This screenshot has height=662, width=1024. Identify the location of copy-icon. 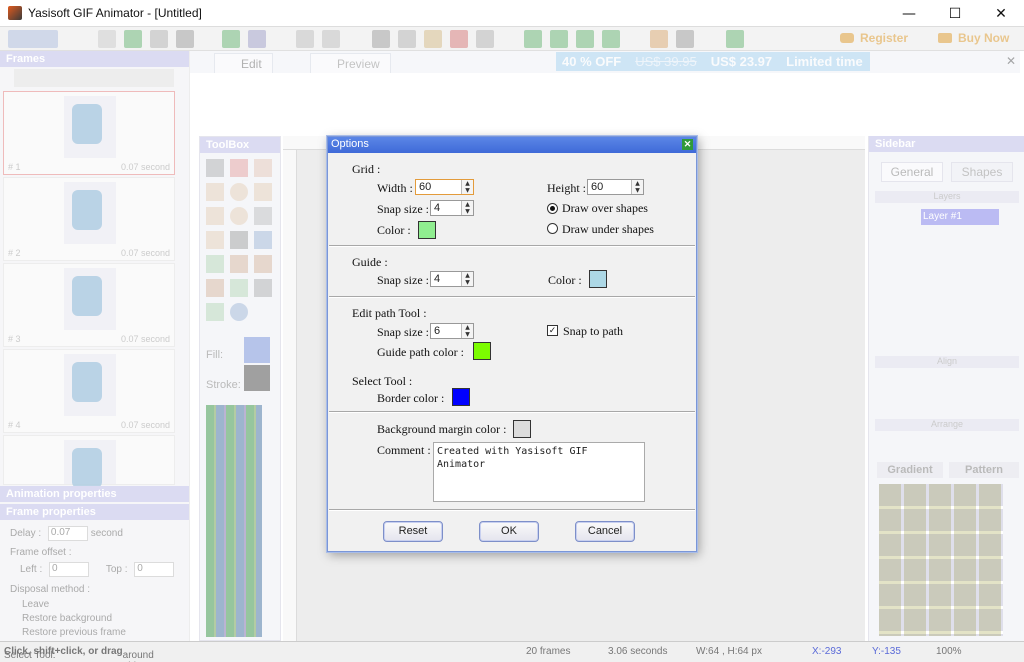
(407, 39).